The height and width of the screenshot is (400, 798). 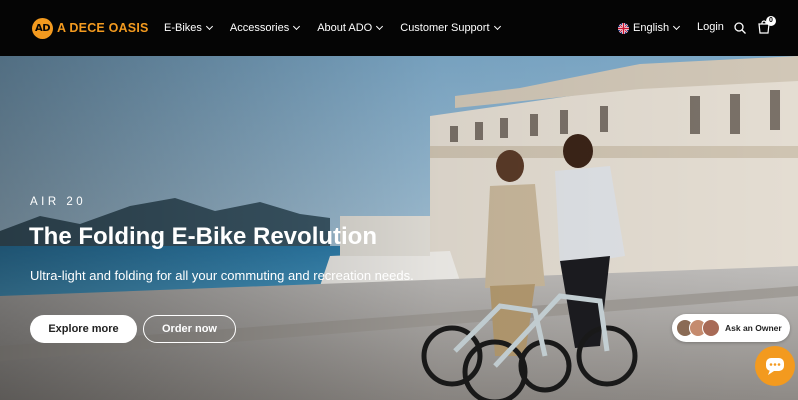 I want to click on brand-logo: AD A DECE OASIS, so click(x=90, y=28).